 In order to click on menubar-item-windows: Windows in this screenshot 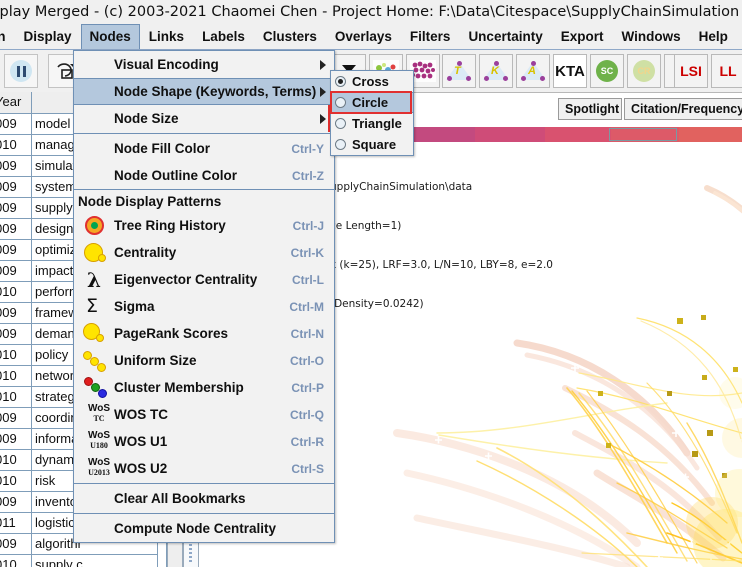, I will do `click(650, 36)`.